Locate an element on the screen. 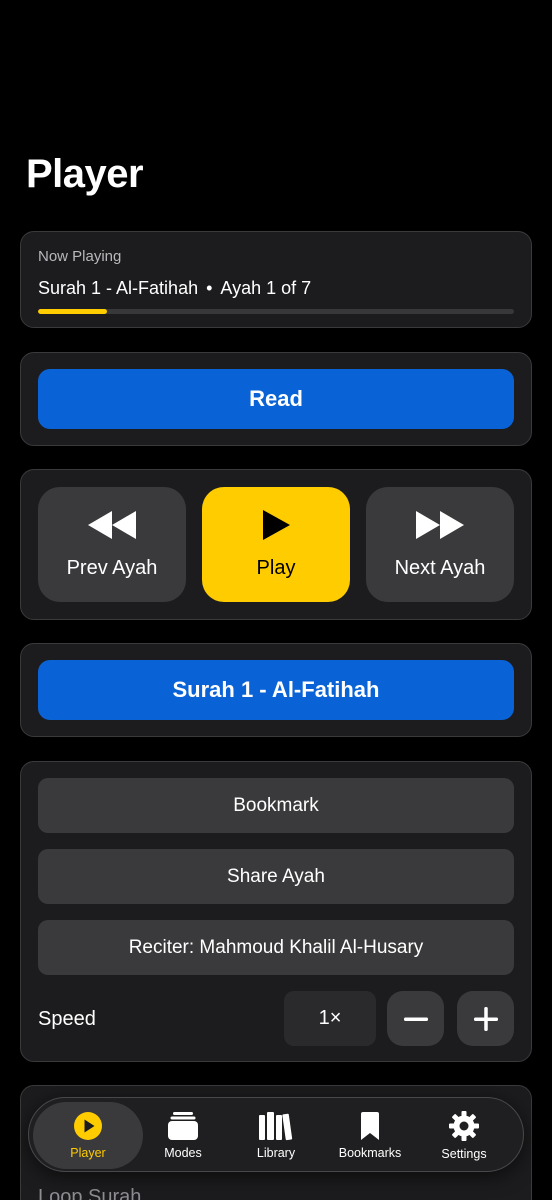 Image resolution: width=552 pixels, height=1200 pixels. read-card: Read is located at coordinates (276, 399).